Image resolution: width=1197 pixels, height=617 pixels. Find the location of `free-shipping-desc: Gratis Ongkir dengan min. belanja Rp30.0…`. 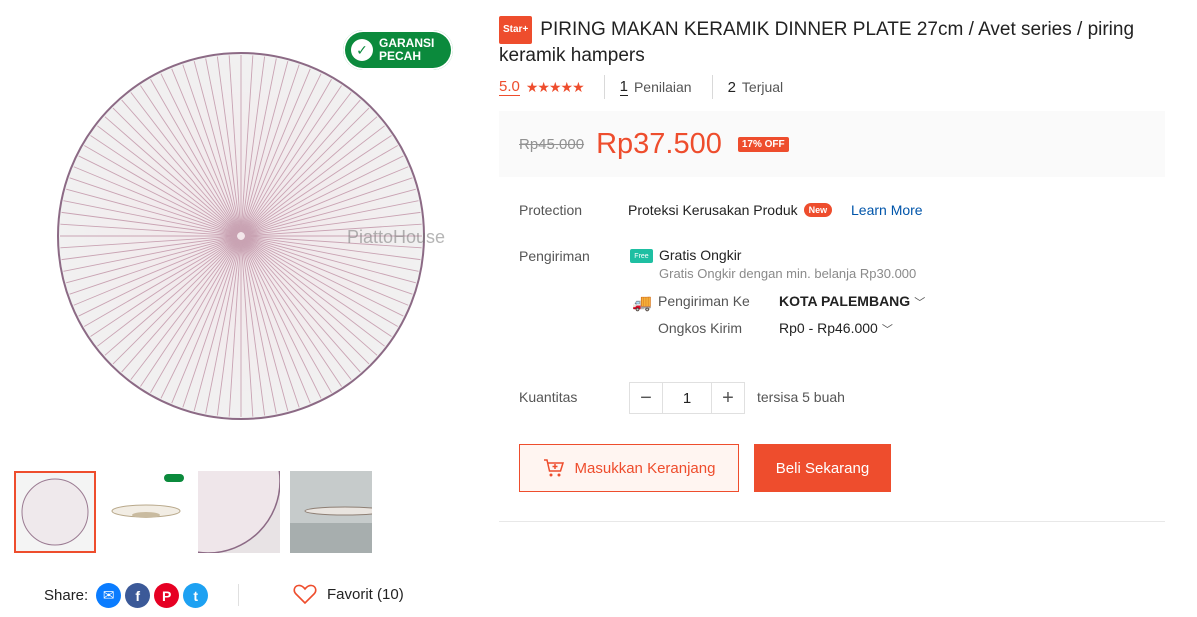

free-shipping-desc: Gratis Ongkir dengan min. belanja Rp30.0… is located at coordinates (788, 273).